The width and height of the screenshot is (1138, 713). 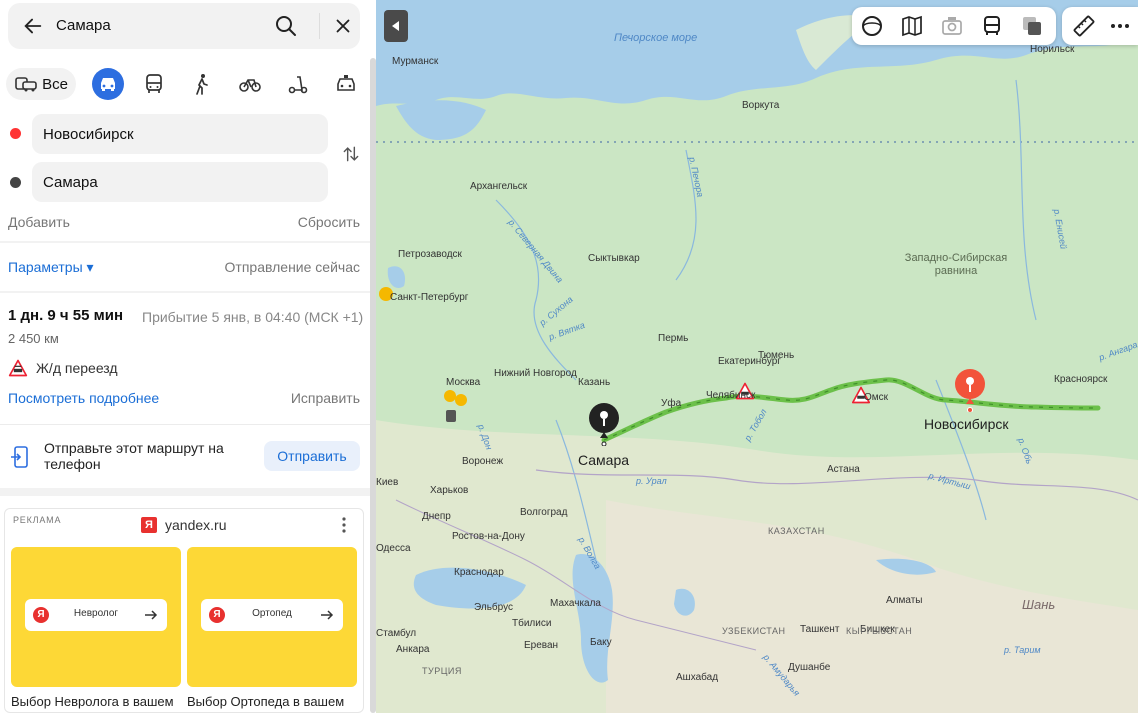 I want to click on camera-icon, so click(x=952, y=26).